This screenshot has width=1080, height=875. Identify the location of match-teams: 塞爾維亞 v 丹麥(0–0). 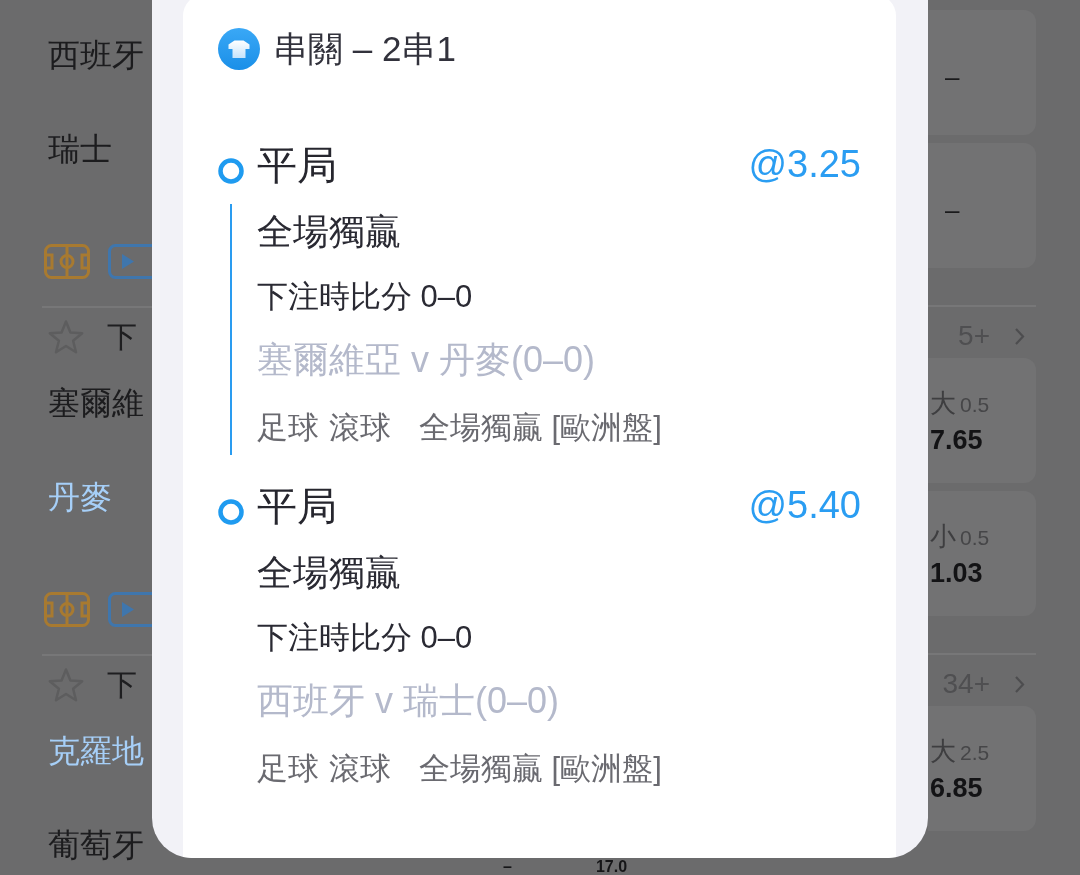
(426, 360).